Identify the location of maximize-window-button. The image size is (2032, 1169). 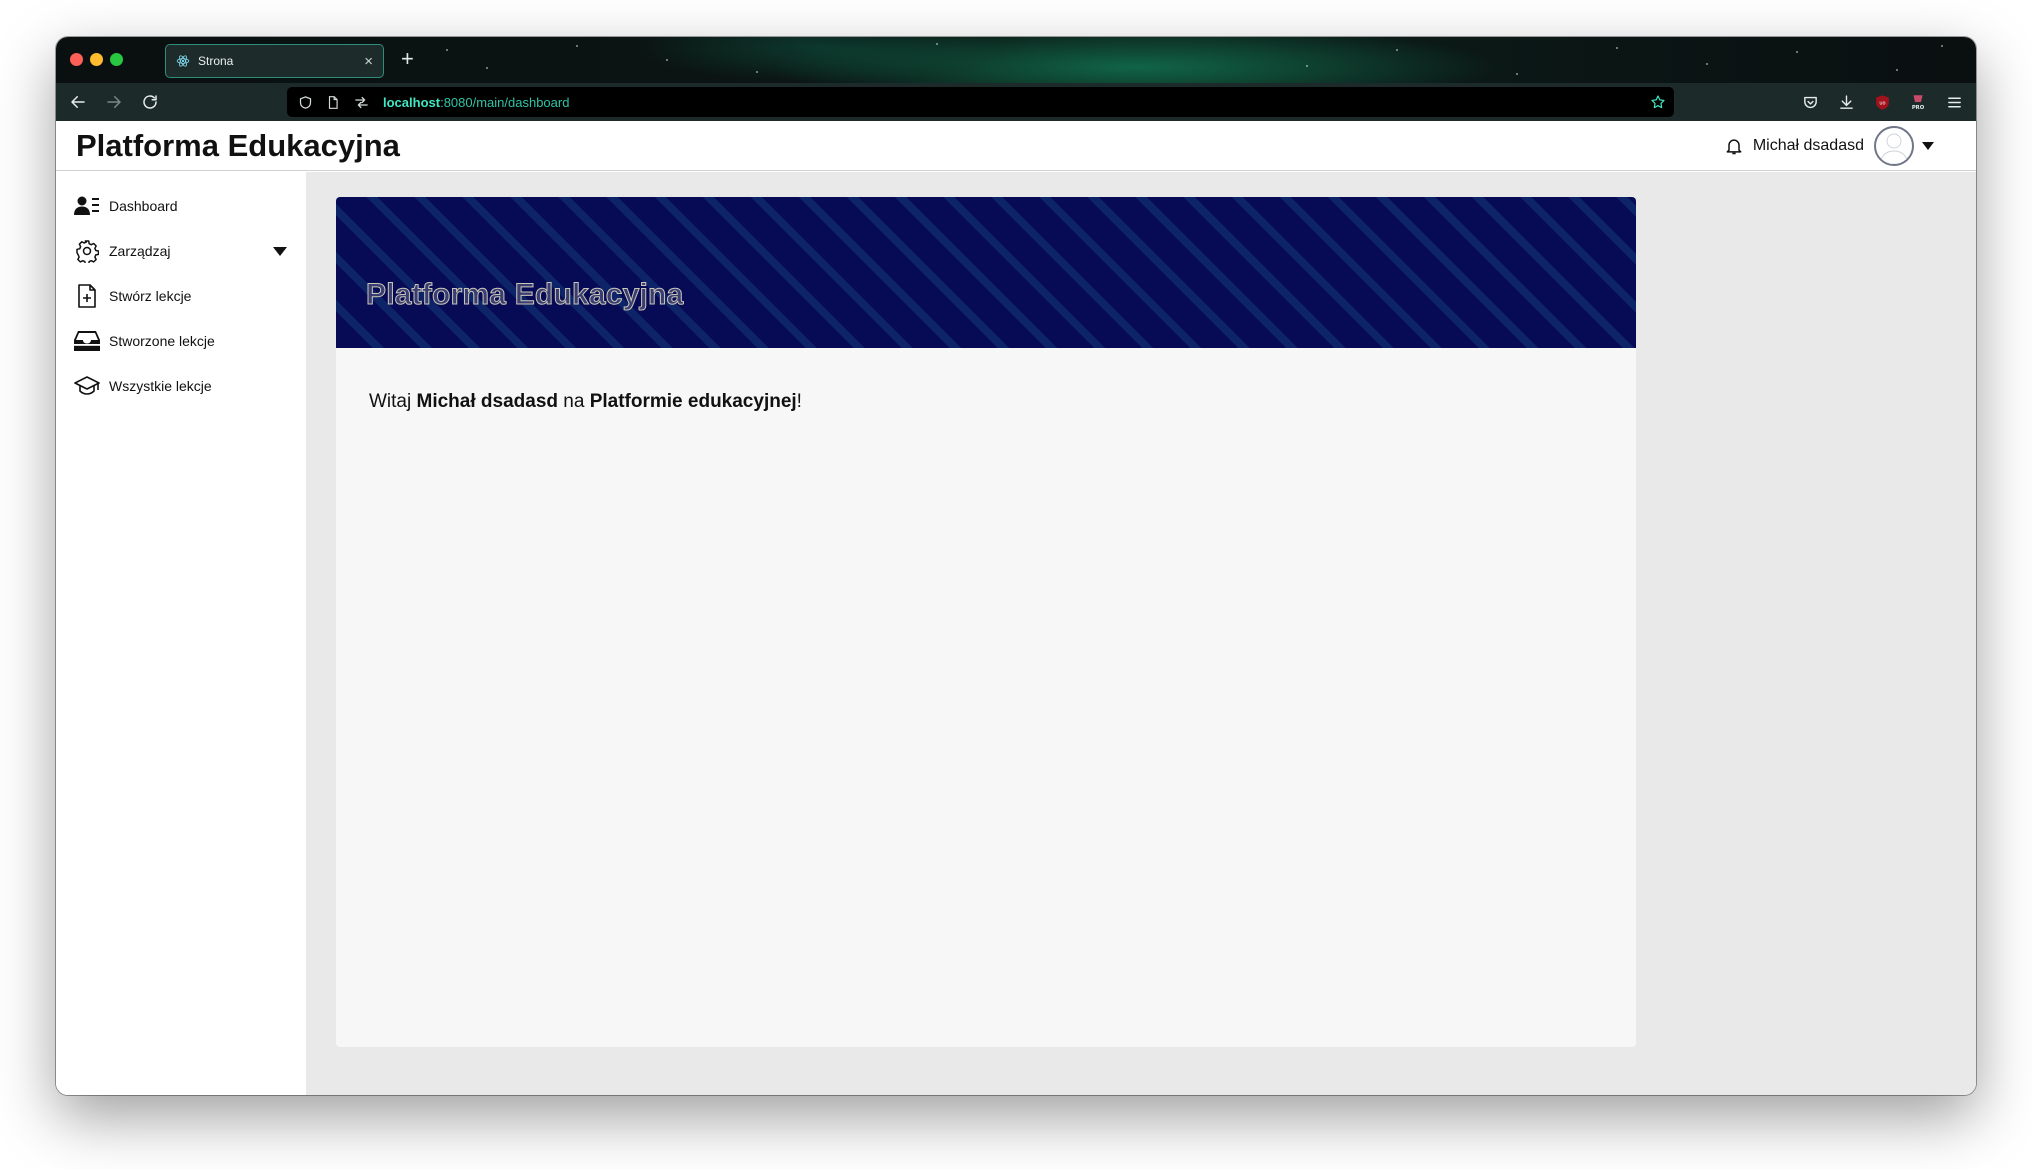
(116, 59).